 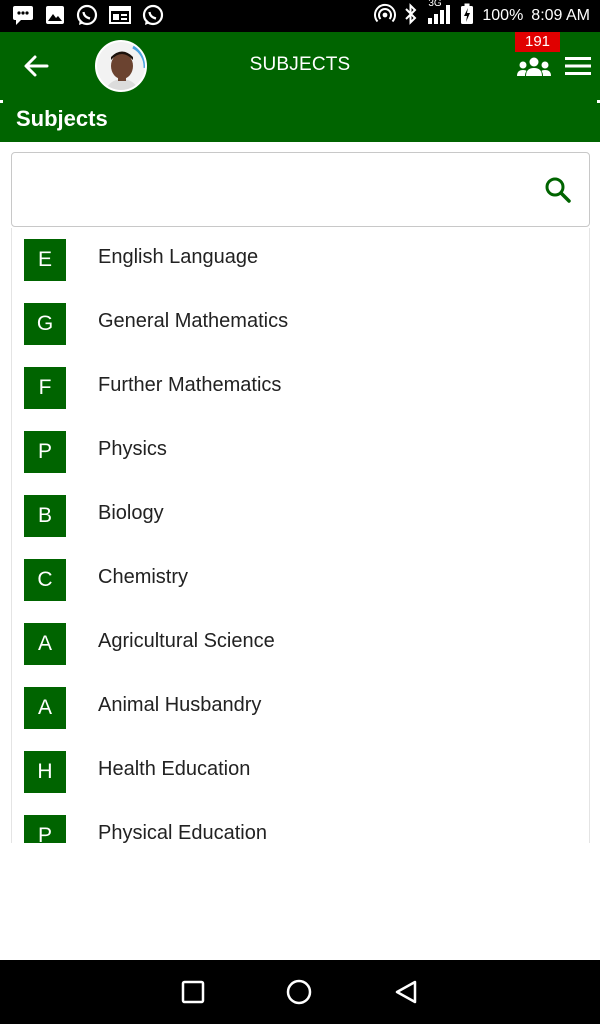 I want to click on list-item: P Physical Education, so click(x=300, y=823).